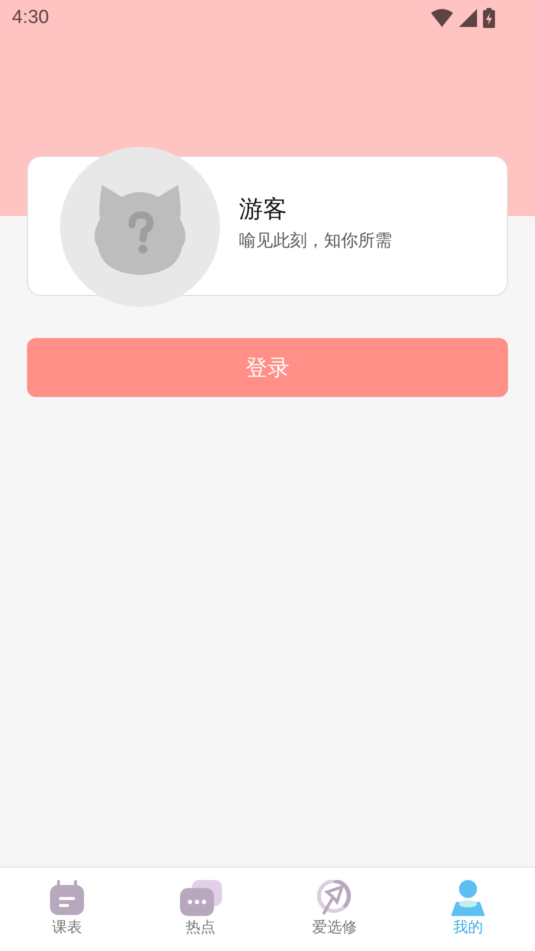  I want to click on user-icon, so click(468, 898).